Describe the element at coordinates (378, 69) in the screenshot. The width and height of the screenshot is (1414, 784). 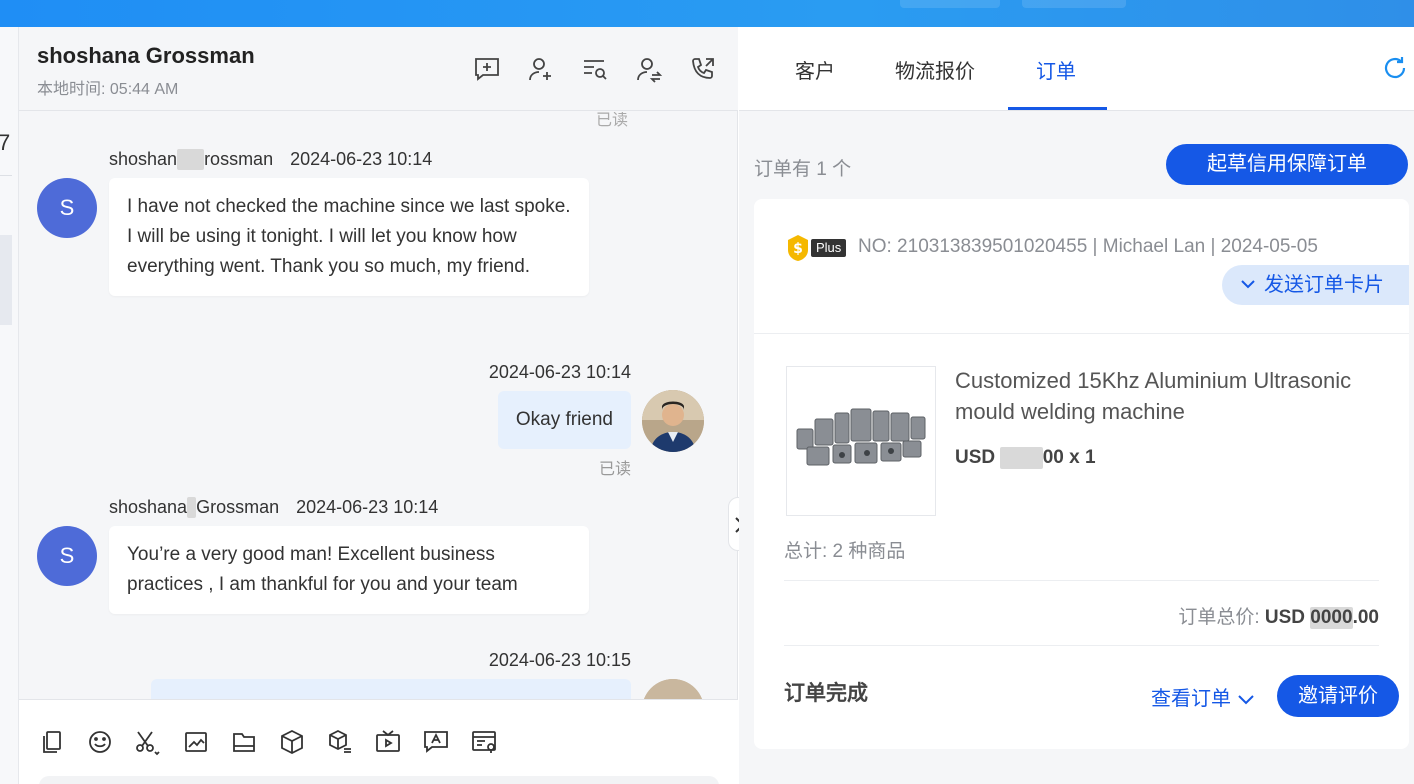
I see `chat-header: shoshana Grossman 本地时间: 05:44 AM` at that location.